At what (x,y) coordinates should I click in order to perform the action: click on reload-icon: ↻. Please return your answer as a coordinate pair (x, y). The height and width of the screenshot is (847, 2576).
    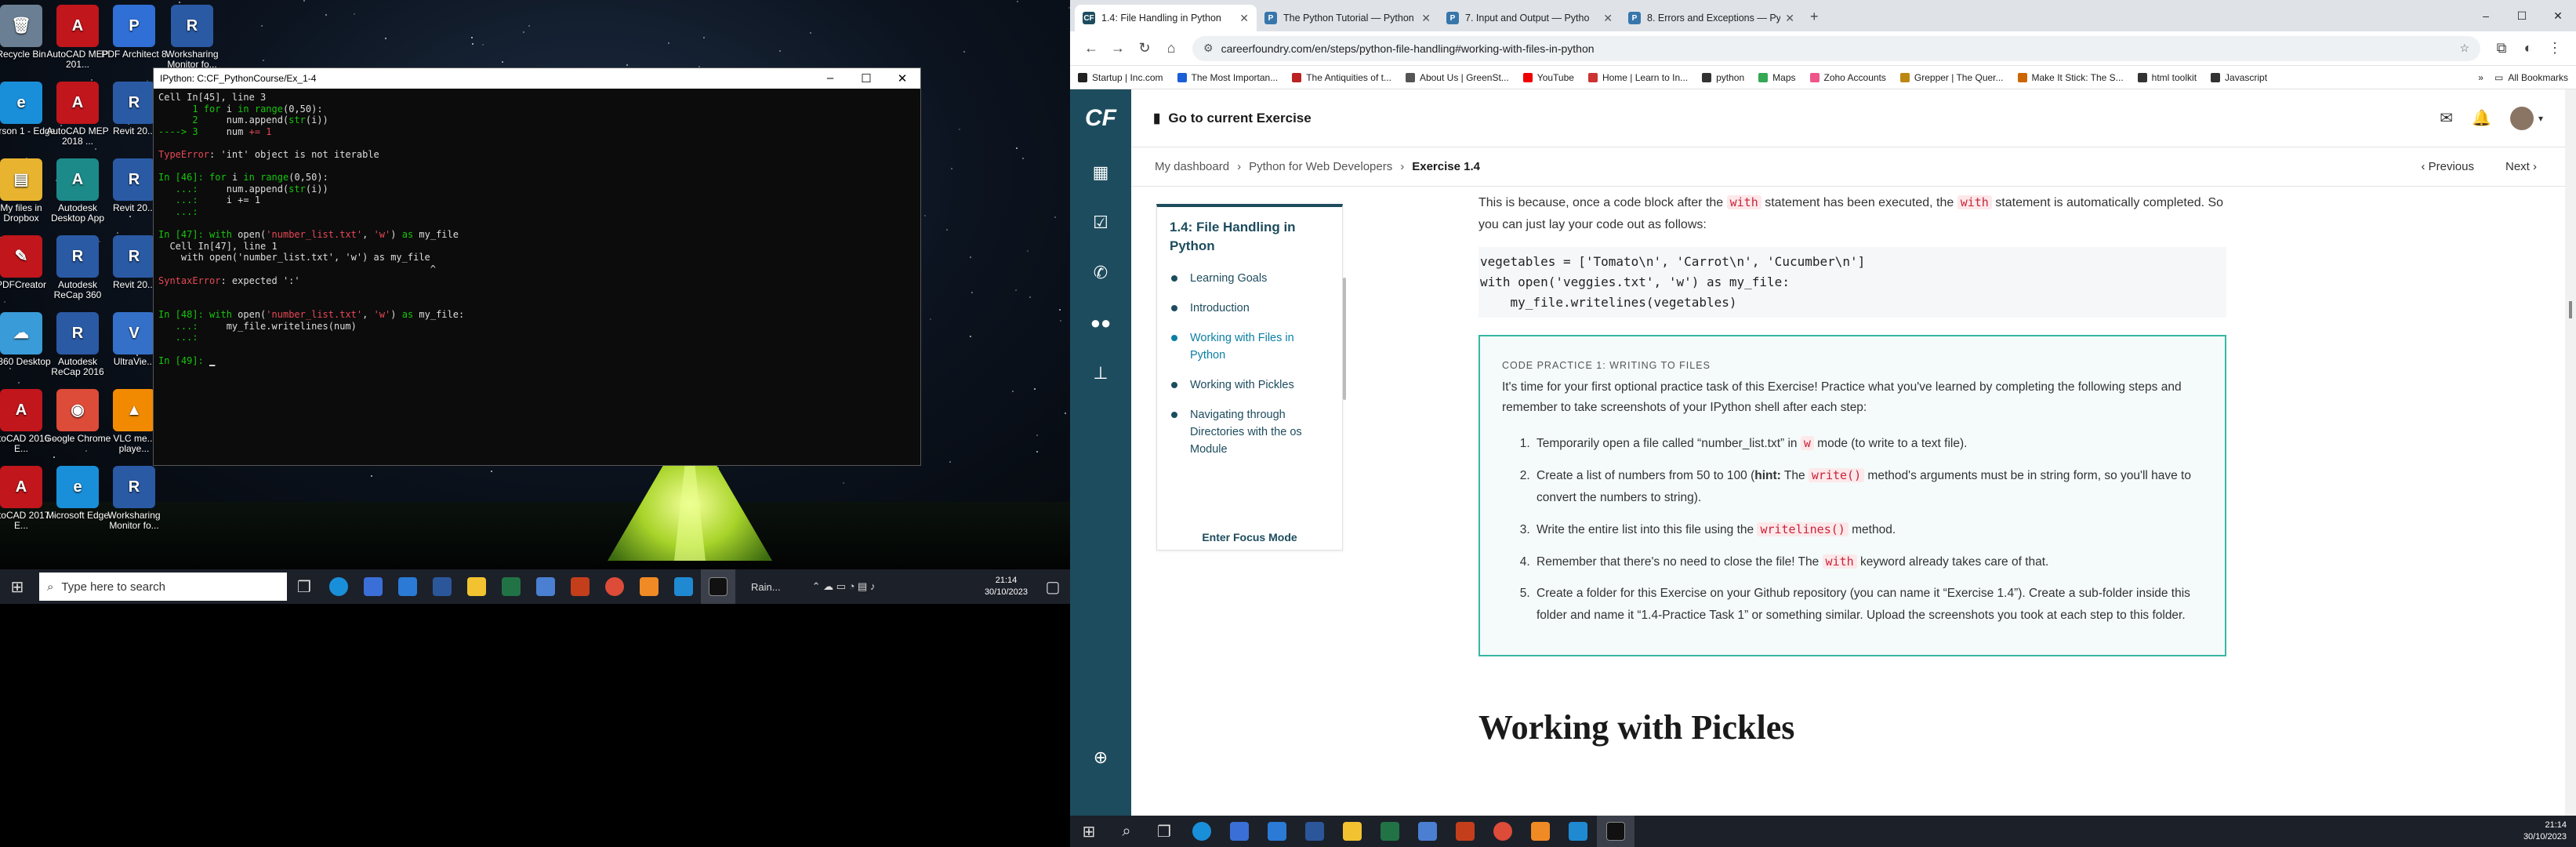
    Looking at the image, I should click on (1145, 48).